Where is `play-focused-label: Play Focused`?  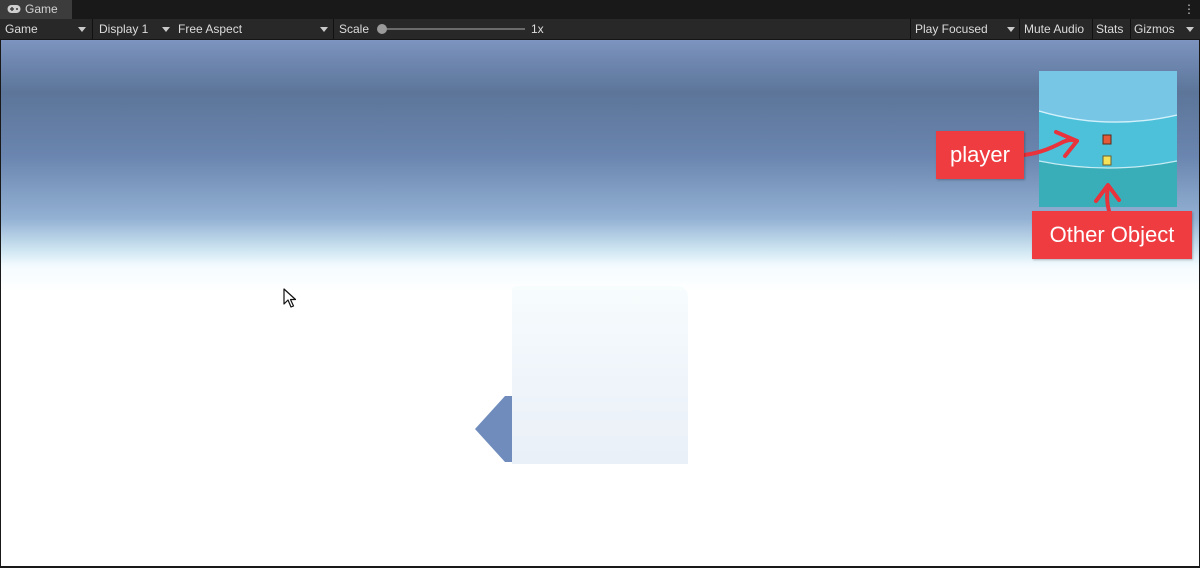 play-focused-label: Play Focused is located at coordinates (951, 29).